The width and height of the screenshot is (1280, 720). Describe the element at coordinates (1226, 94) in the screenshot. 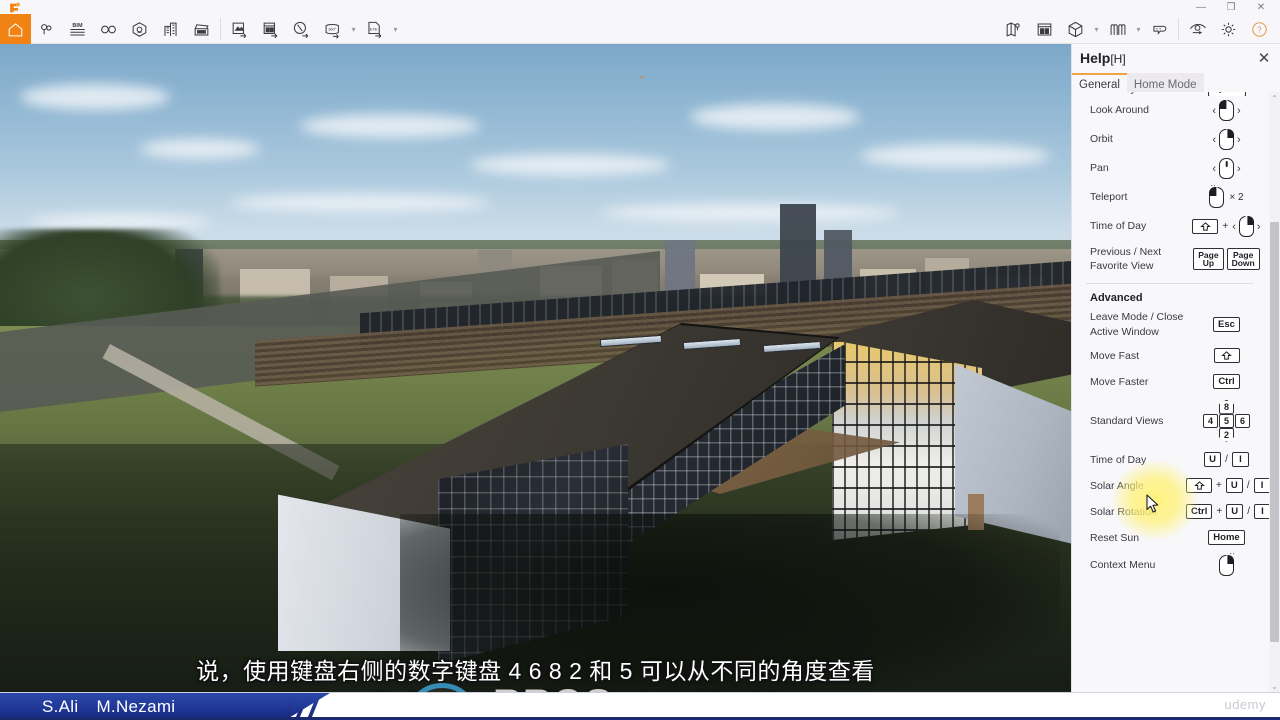

I see `help-row-keys: Space` at that location.